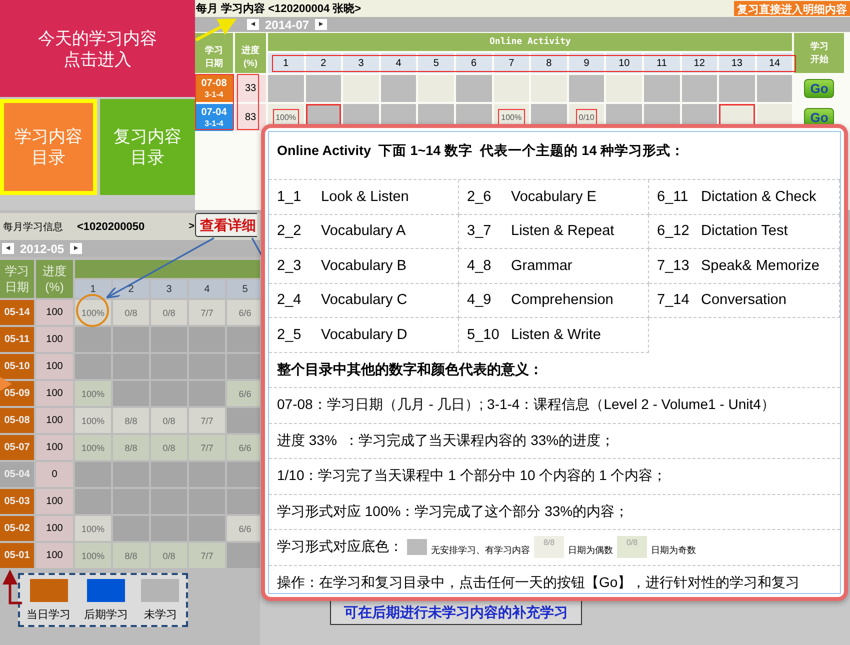 Image resolution: width=850 pixels, height=645 pixels. Describe the element at coordinates (590, 550) in the screenshot. I see `swatch-caption: 日期为偶数` at that location.